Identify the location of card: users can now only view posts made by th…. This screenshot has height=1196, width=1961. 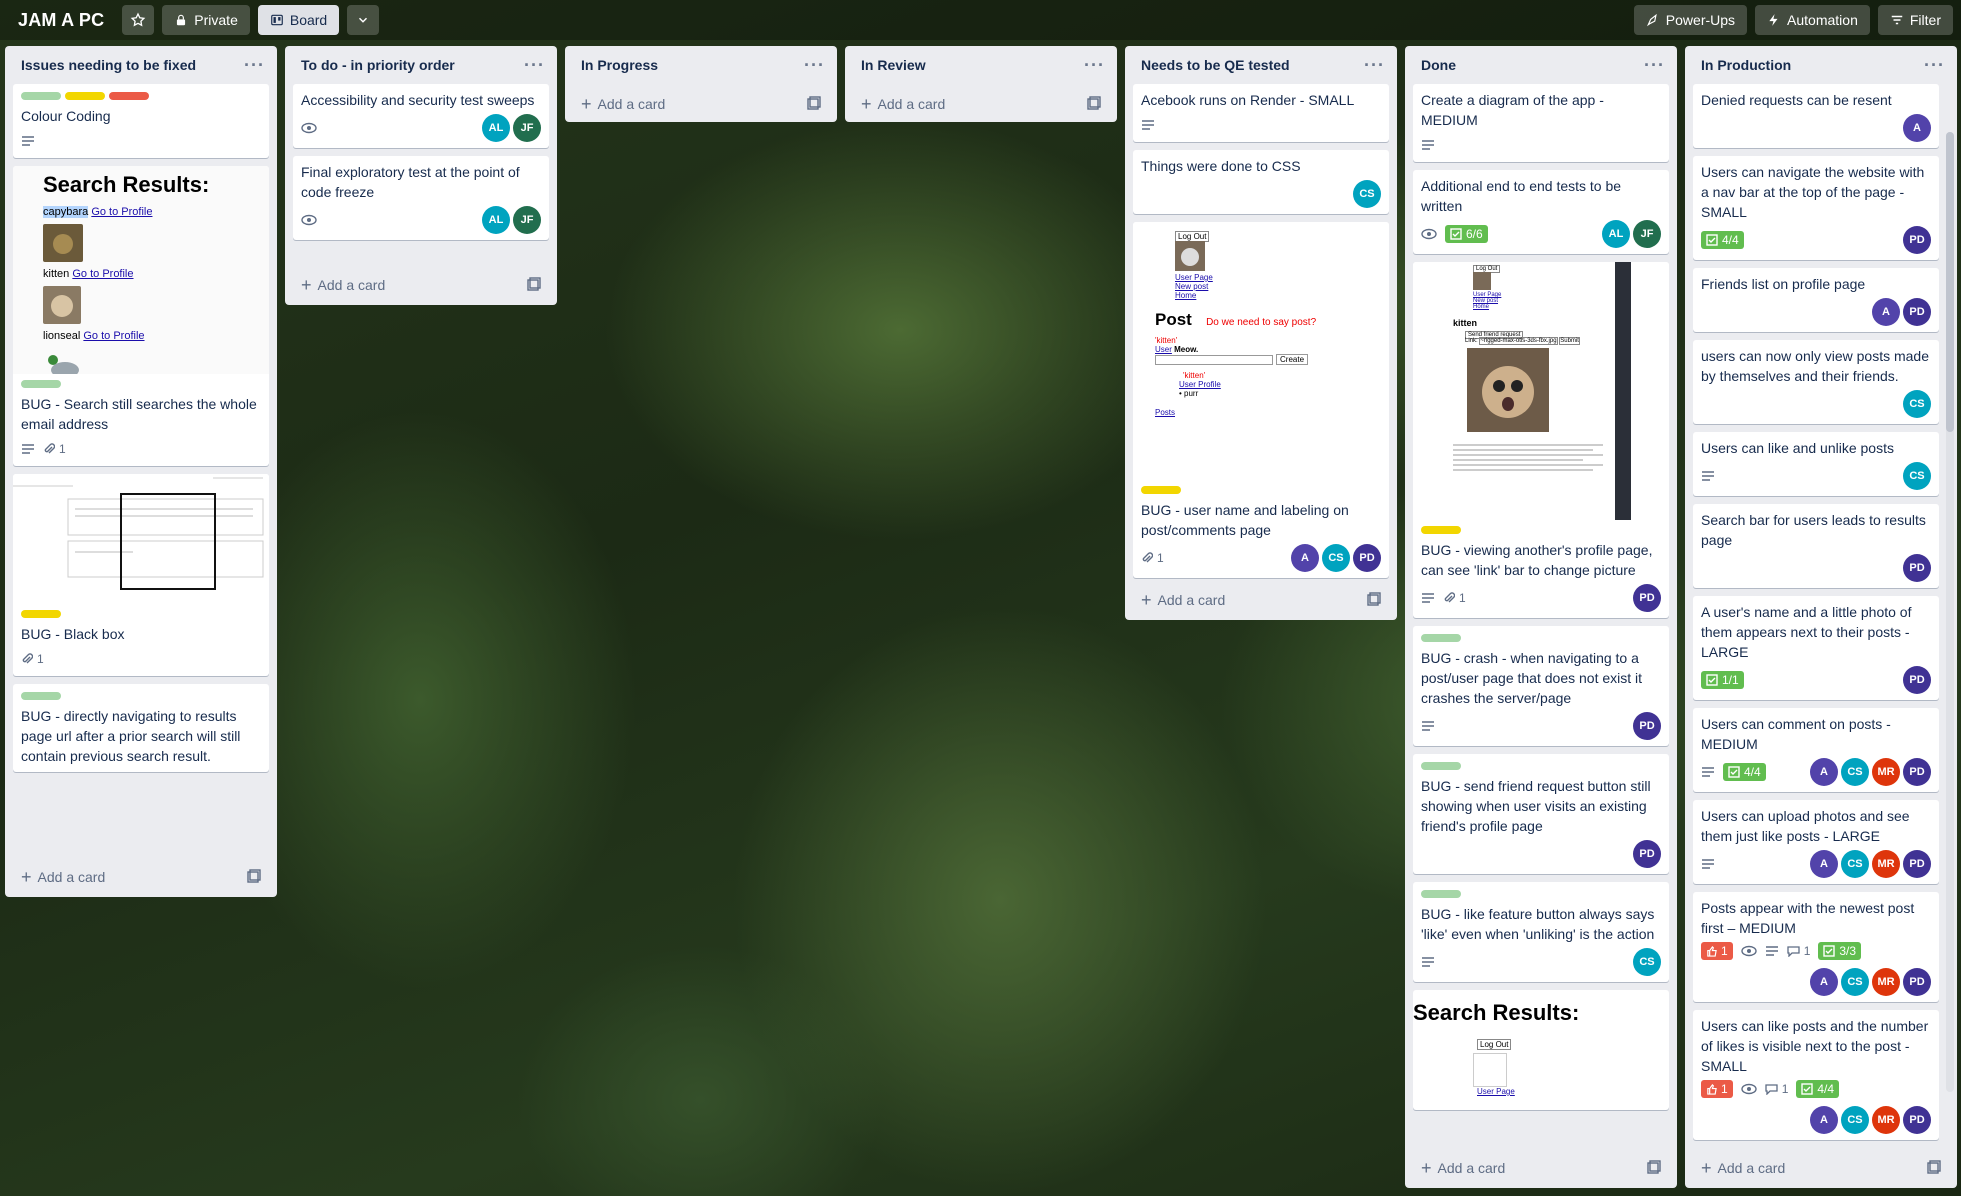
(1816, 382).